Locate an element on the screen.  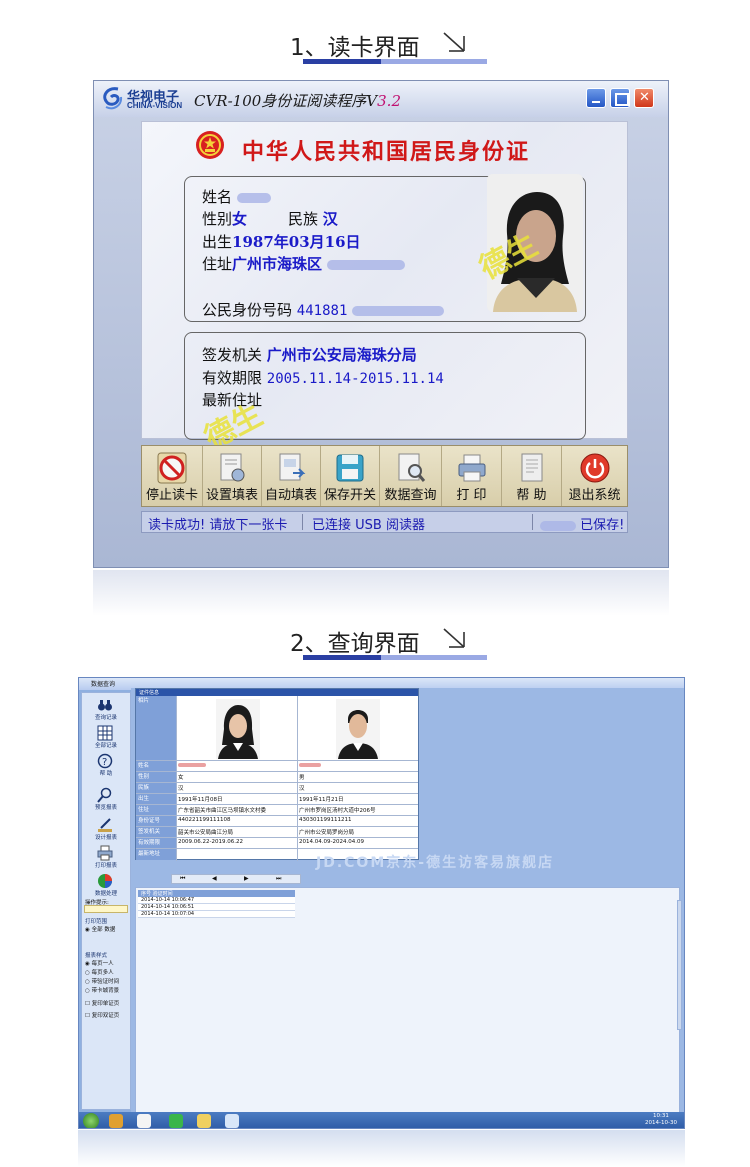
table-cell: 男 is located at coordinates (302, 778).